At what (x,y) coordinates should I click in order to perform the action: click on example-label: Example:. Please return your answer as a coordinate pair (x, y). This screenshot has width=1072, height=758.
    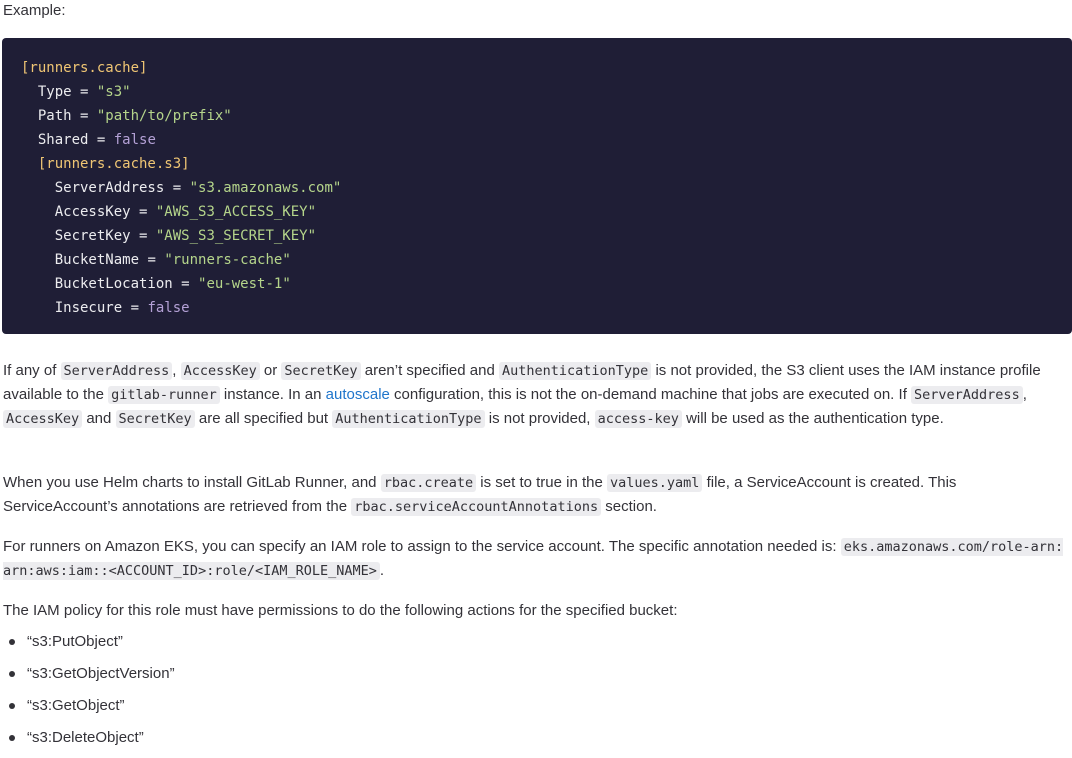
    Looking at the image, I should click on (34, 10).